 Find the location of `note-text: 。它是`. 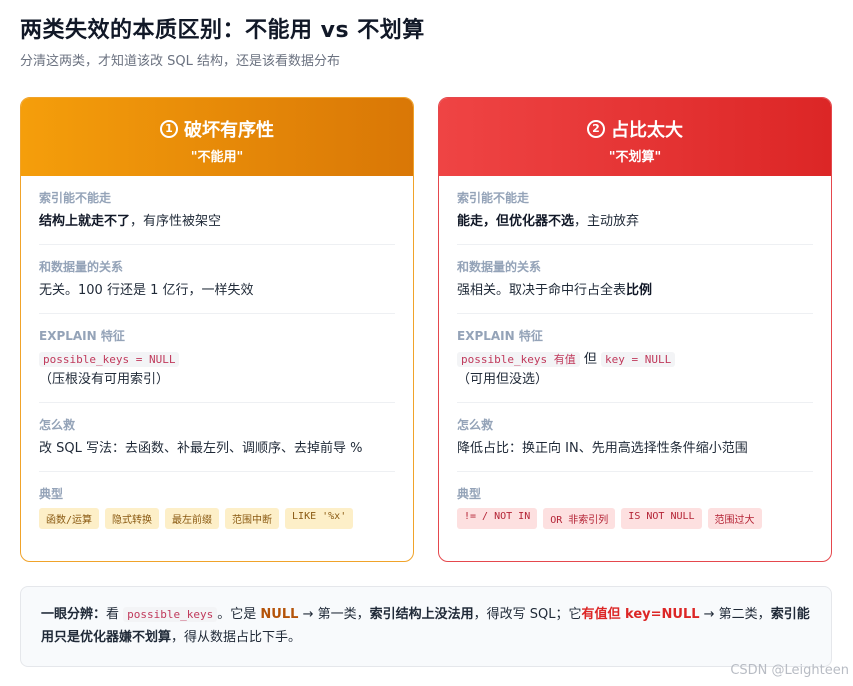

note-text: 。它是 is located at coordinates (237, 614).